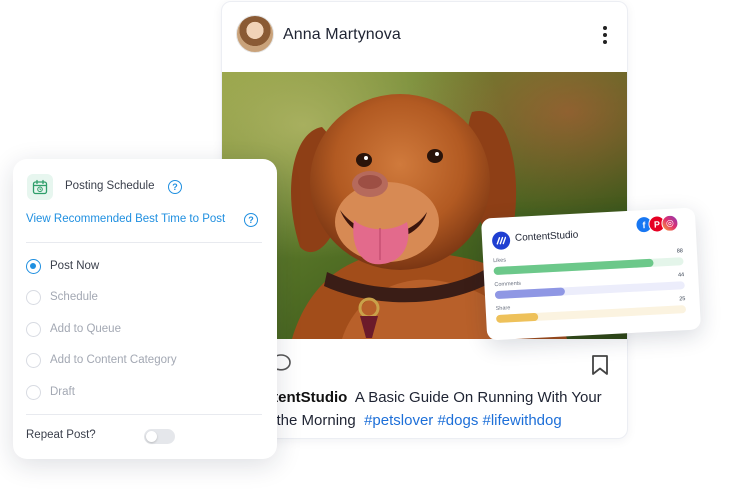  Describe the element at coordinates (75, 266) in the screenshot. I see `option-label: Post Now` at that location.